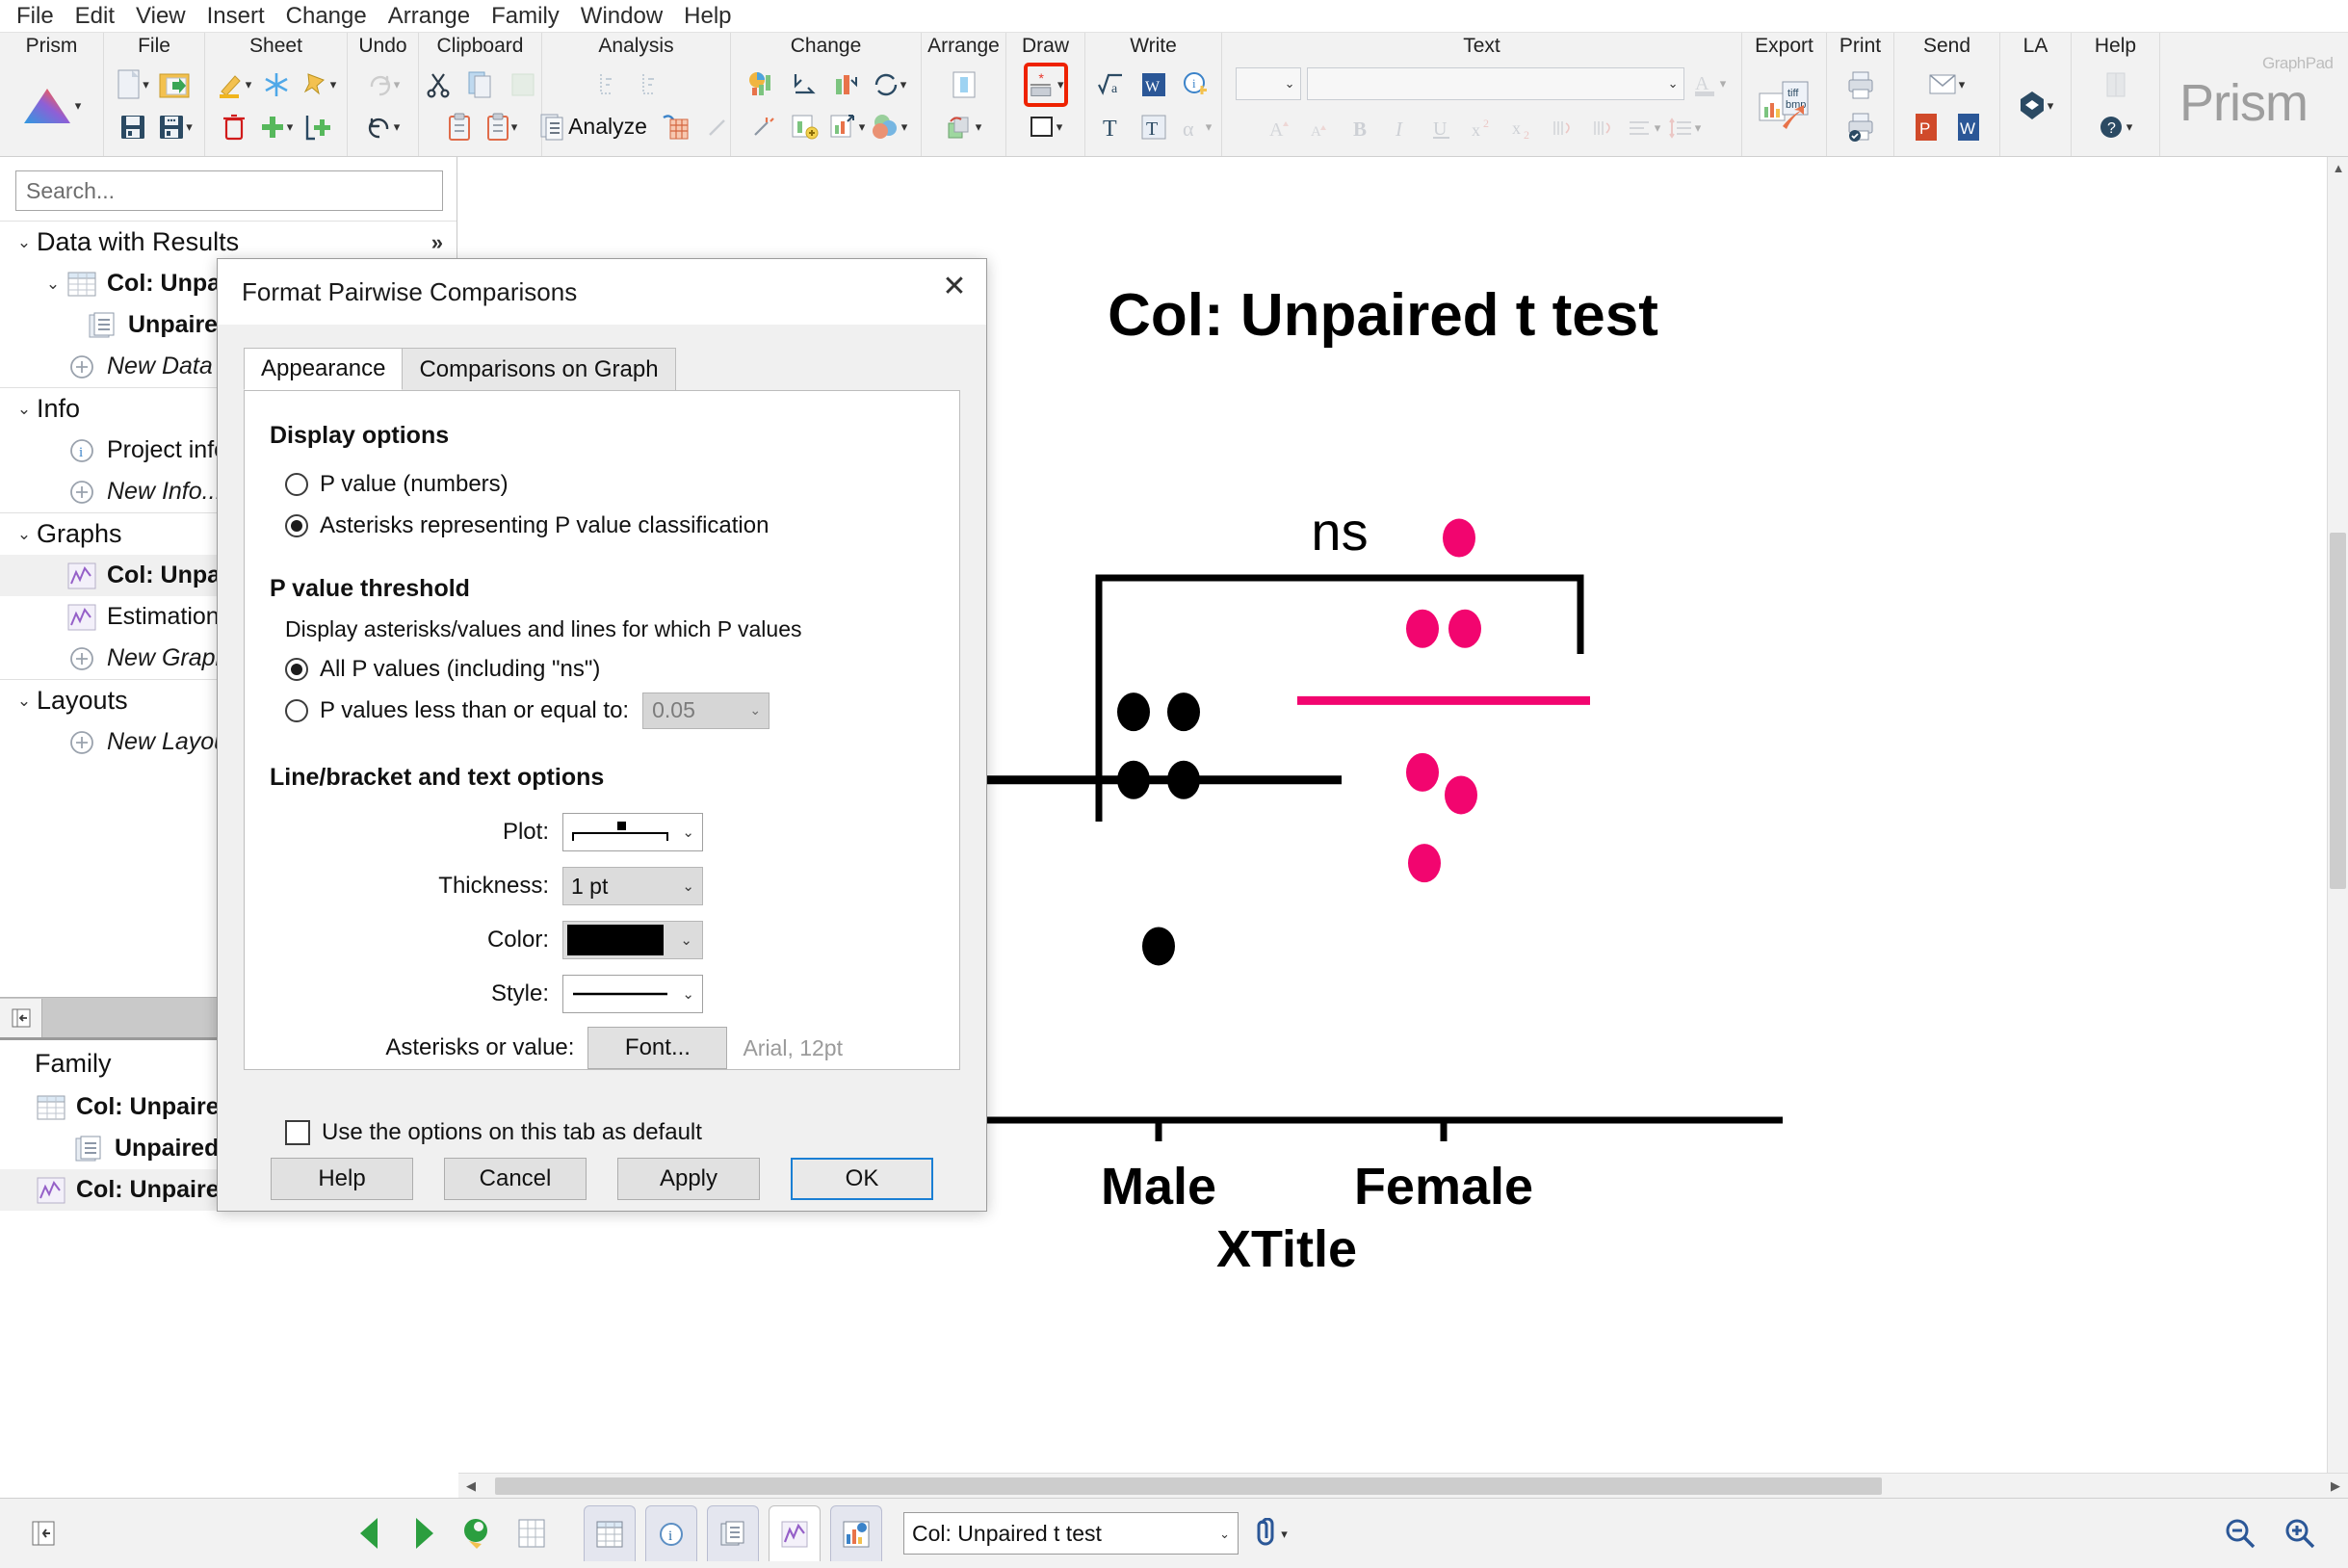 This screenshot has height=1568, width=2348. I want to click on horizontal-scroll-thumb, so click(1188, 1486).